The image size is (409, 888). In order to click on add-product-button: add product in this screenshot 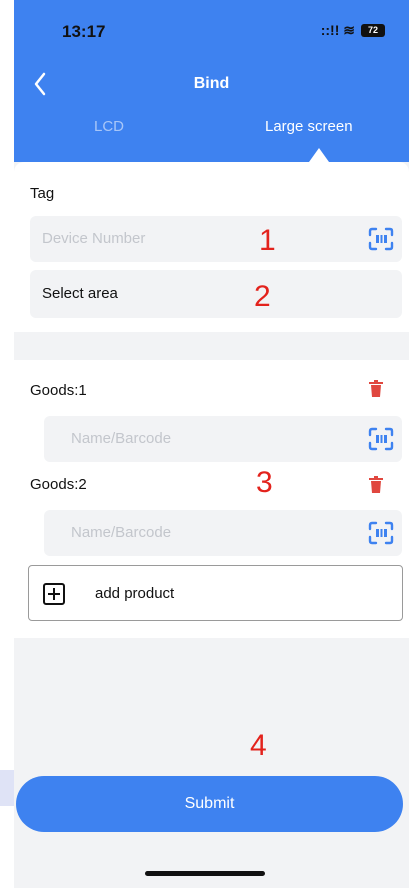, I will do `click(215, 593)`.